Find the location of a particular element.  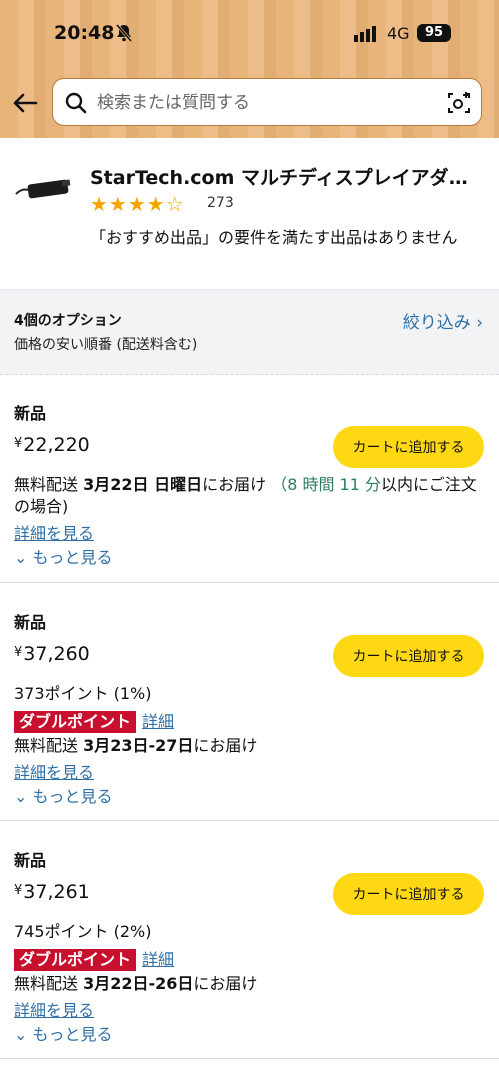

product-thumbnail is located at coordinates (43, 189).